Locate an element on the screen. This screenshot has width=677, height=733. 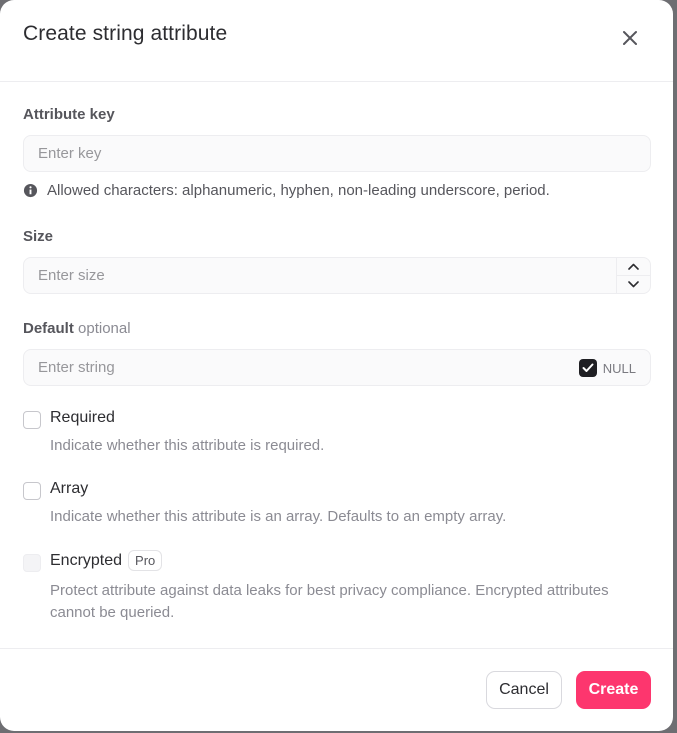
increment-button is located at coordinates (633, 266).